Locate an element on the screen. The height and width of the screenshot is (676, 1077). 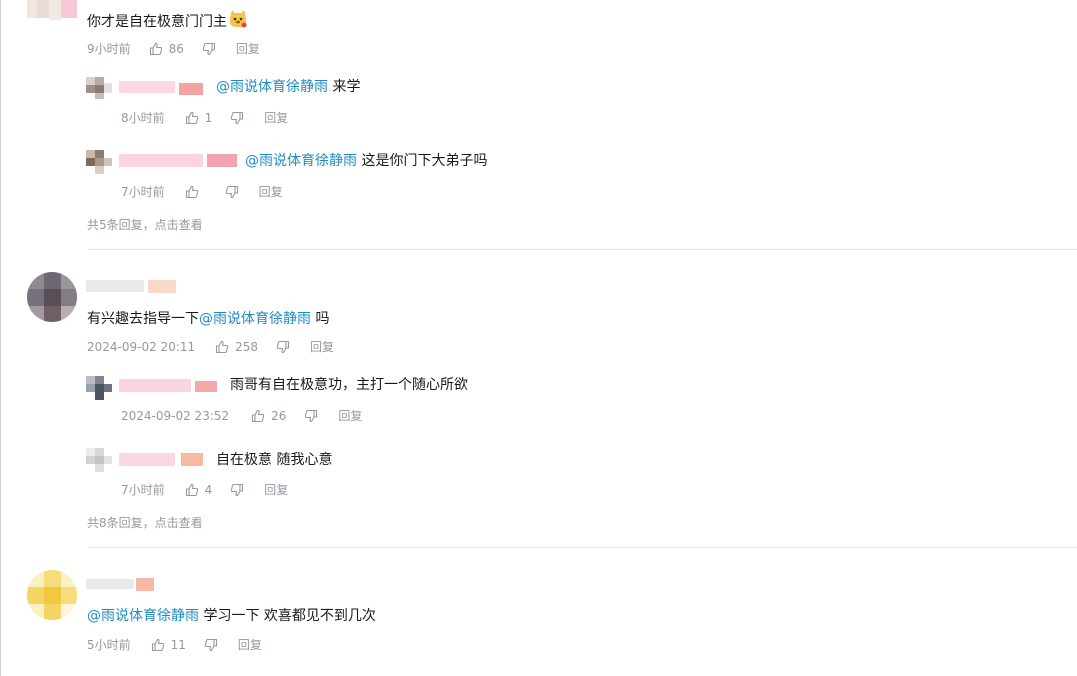
like-button: 258 is located at coordinates (236, 347).